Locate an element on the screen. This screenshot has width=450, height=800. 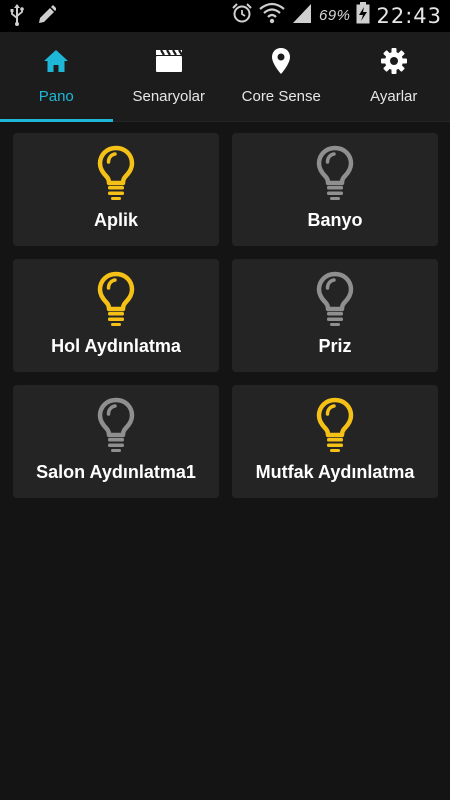
tab-pano: Pano is located at coordinates (56, 77).